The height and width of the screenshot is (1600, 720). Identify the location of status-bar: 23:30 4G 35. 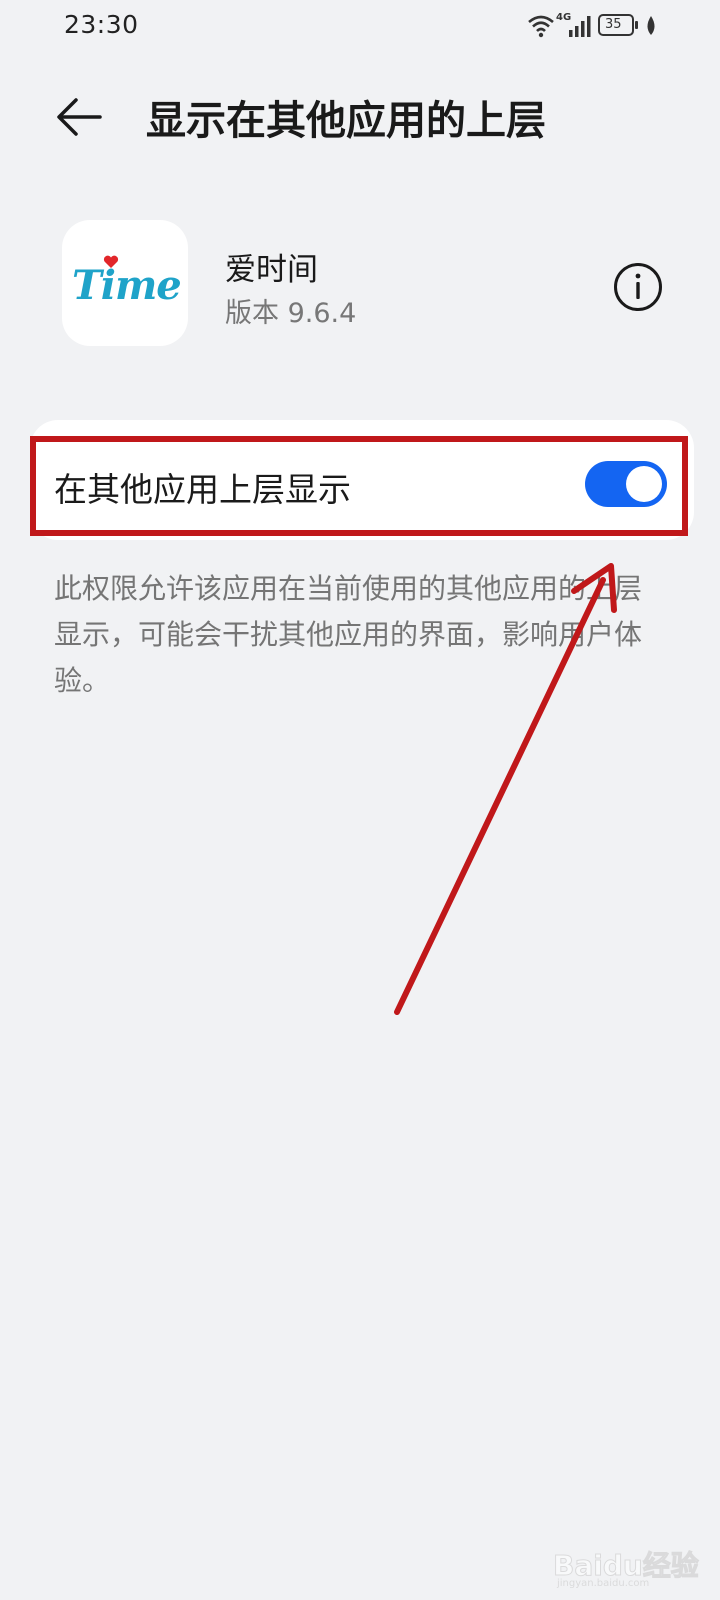
(360, 28).